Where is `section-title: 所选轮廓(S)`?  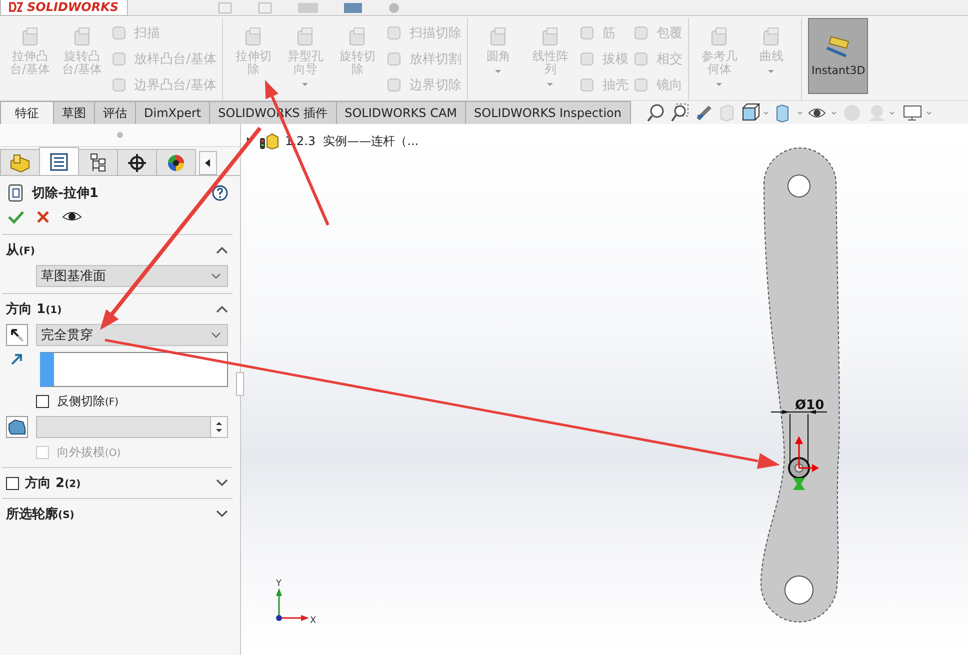
section-title: 所选轮廓(S) is located at coordinates (40, 514).